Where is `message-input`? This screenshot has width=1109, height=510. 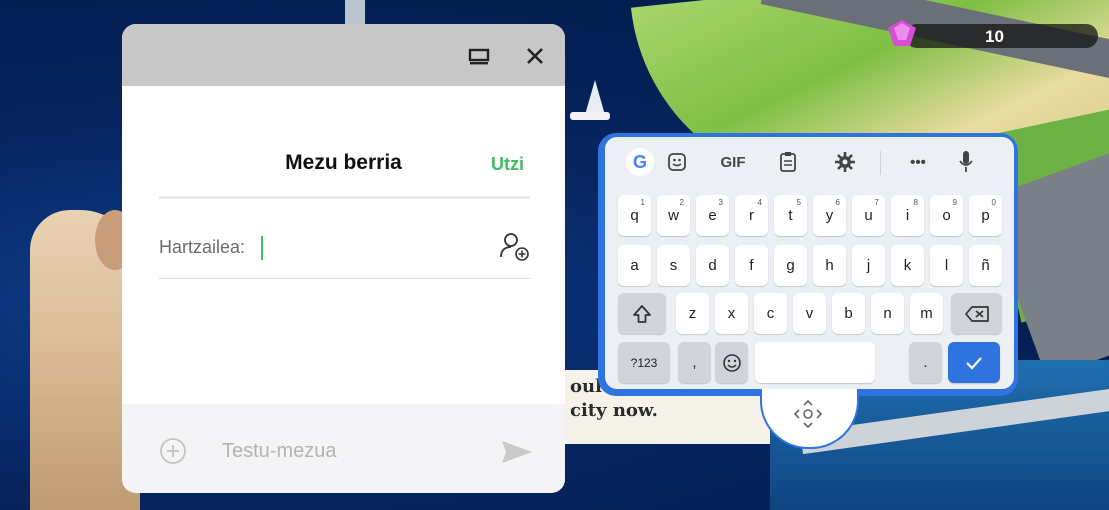
message-input is located at coordinates (352, 451).